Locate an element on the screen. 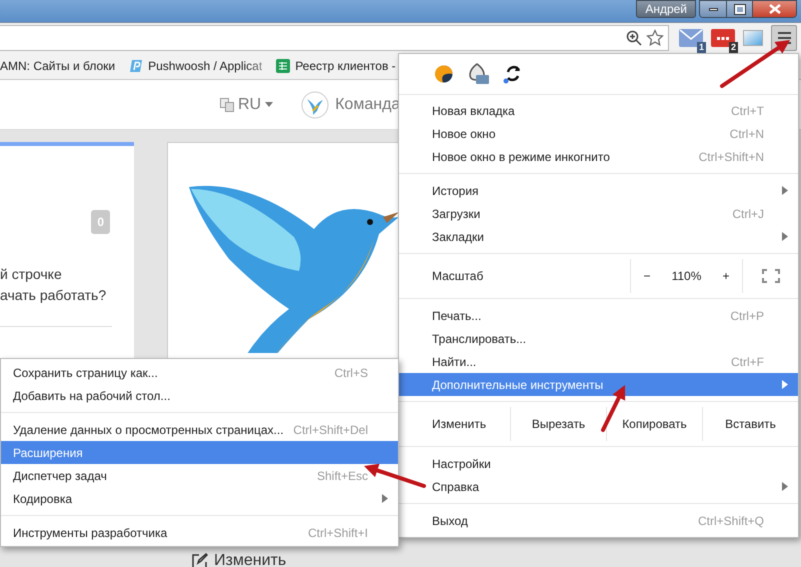  card-text: ачать работать? is located at coordinates (54, 295).